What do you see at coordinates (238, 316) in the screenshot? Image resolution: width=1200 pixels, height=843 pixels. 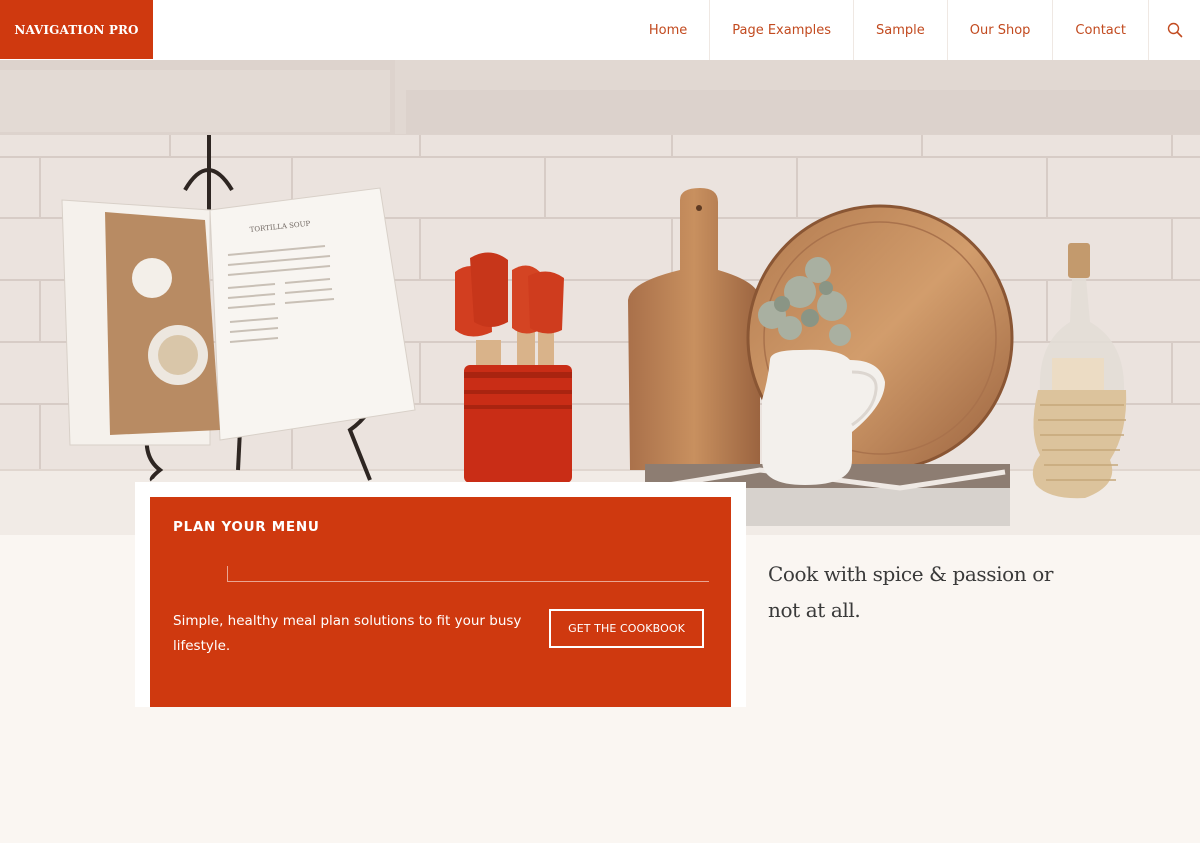 I see `cookbook: TORTILLA SOUP` at bounding box center [238, 316].